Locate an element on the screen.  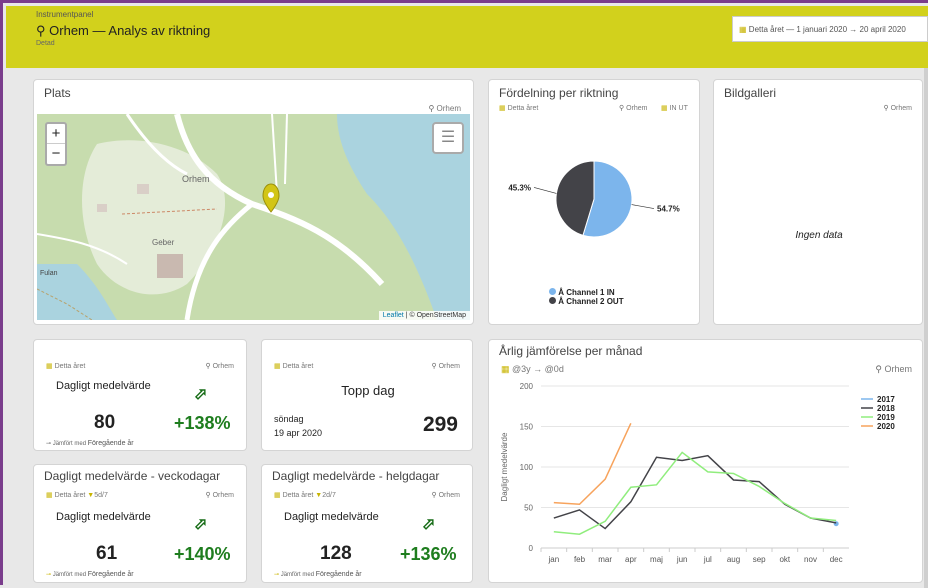
x-tick-label: nov is located at coordinates (810, 559).